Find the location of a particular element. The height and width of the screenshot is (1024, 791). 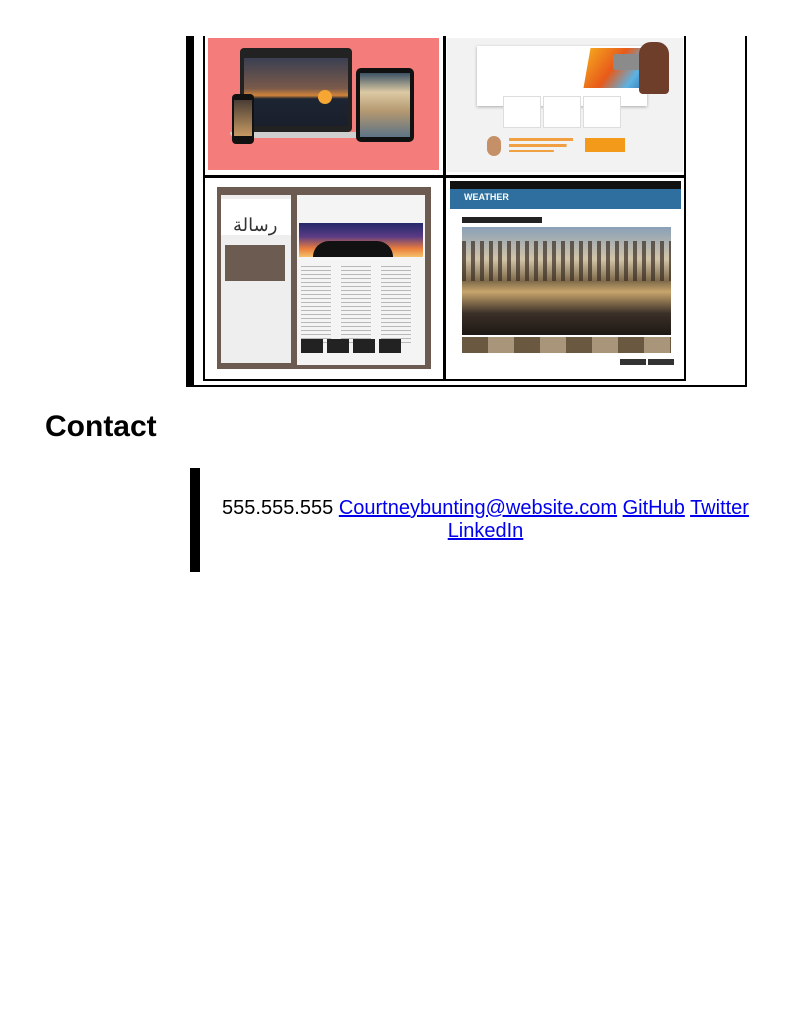

tablet-device is located at coordinates (385, 105).